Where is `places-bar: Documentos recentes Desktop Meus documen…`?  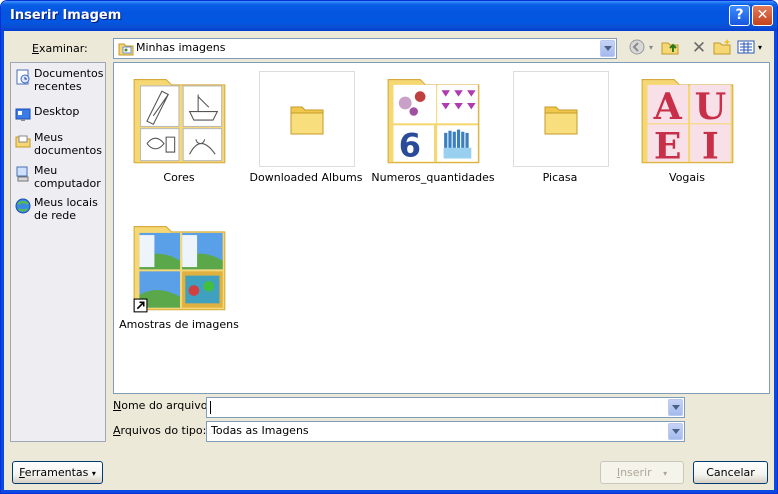 places-bar: Documentos recentes Desktop Meus documen… is located at coordinates (58, 252).